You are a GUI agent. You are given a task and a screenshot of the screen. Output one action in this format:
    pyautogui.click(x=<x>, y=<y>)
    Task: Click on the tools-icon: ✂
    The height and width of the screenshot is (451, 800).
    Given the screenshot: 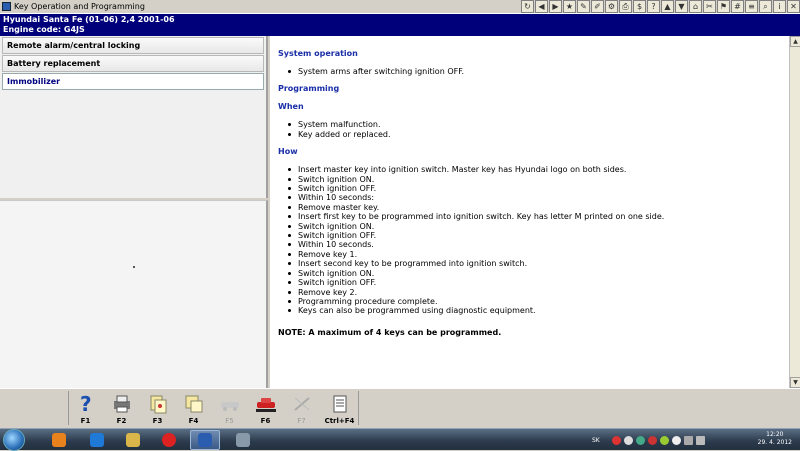 What is the action you would take?
    pyautogui.click(x=709, y=6)
    